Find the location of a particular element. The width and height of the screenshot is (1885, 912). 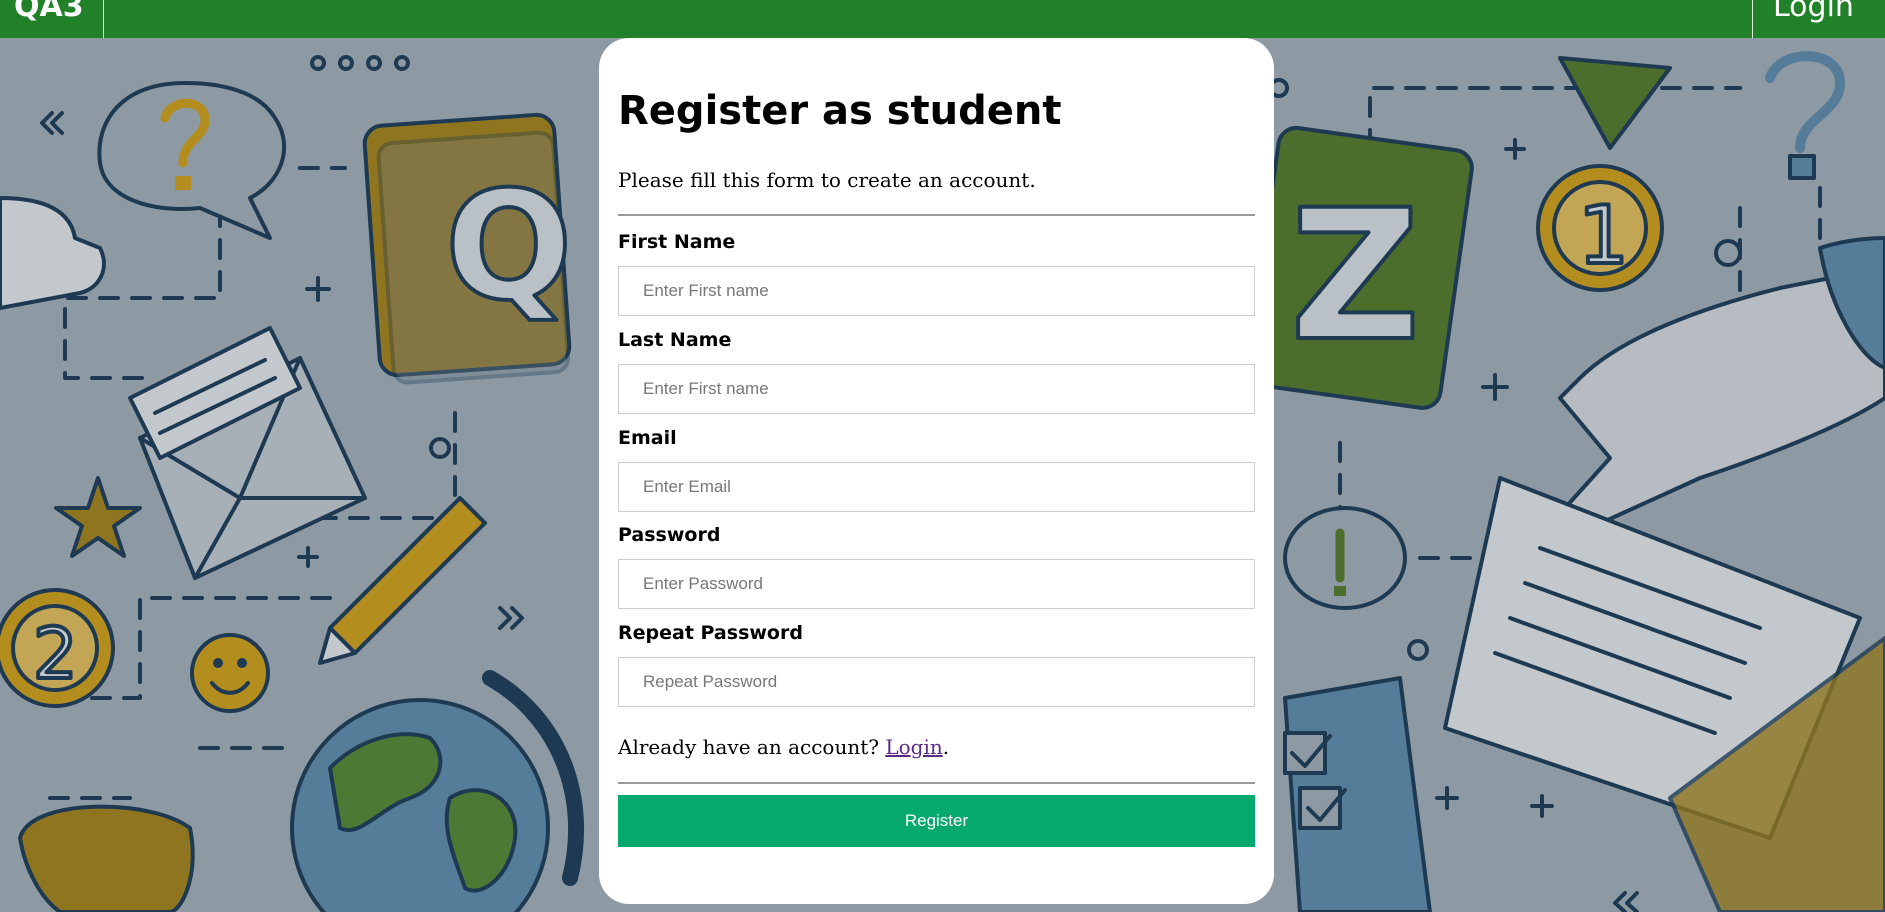

svg-text: Z is located at coordinates (1355, 276).